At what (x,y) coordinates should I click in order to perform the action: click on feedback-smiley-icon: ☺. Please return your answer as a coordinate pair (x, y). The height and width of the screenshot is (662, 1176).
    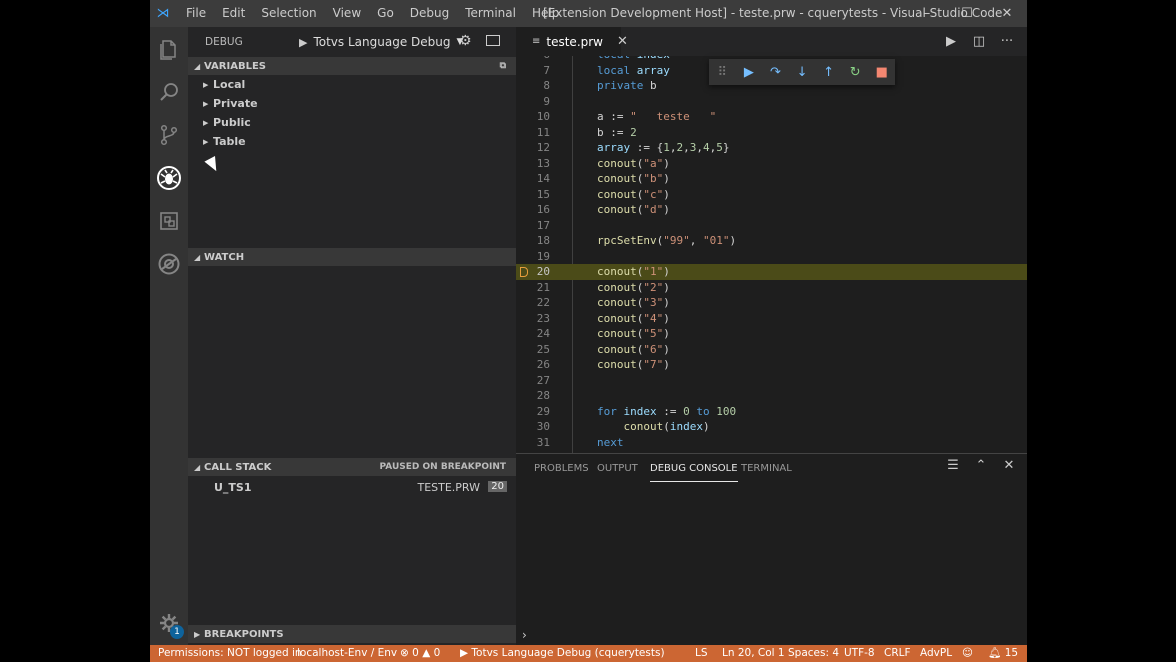
    Looking at the image, I should click on (967, 653).